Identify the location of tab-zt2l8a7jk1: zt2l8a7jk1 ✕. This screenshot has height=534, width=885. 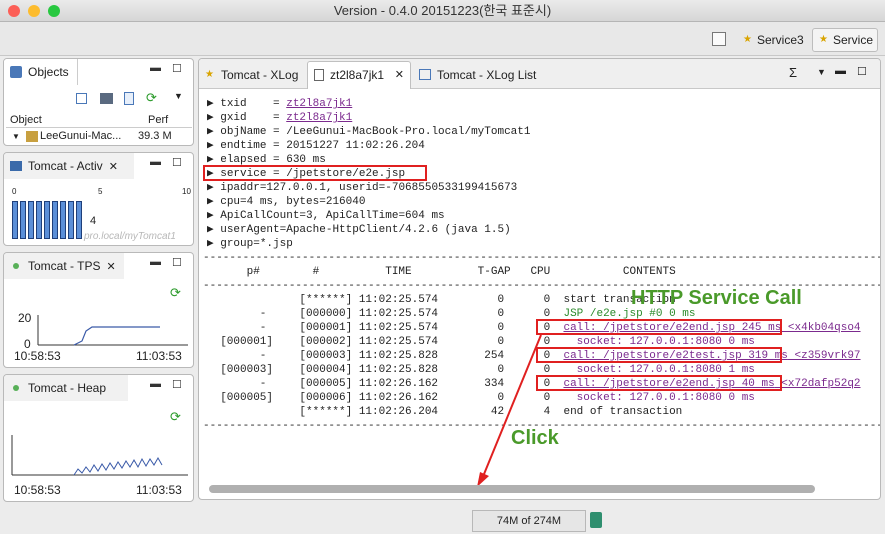
(359, 75).